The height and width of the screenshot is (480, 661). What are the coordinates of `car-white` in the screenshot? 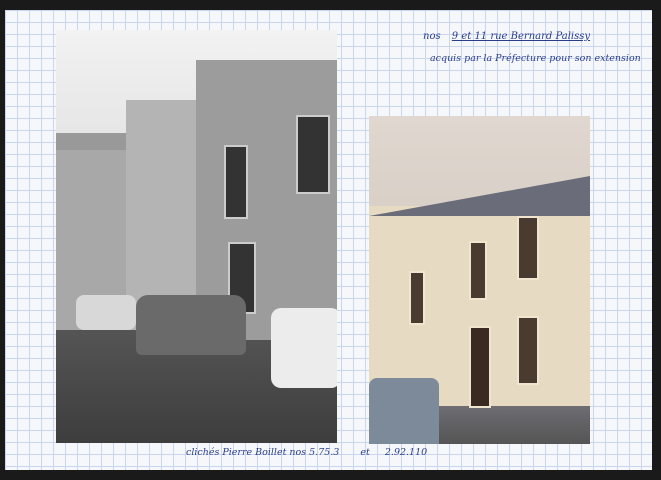 It's located at (304, 348).